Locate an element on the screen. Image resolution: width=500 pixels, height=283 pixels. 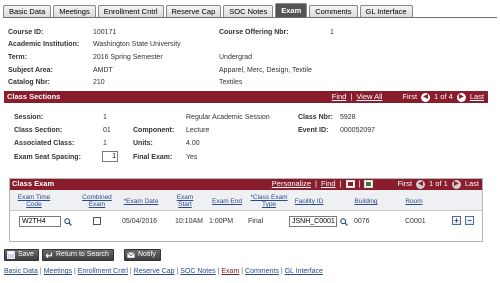
add-row-button: + is located at coordinates (456, 220).